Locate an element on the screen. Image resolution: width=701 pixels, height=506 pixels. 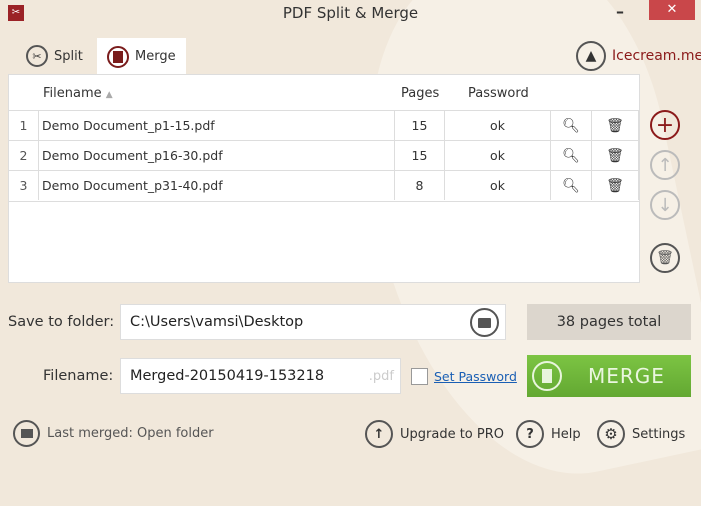
last-merged-link: Last merged: Open folder is located at coordinates (113, 433).